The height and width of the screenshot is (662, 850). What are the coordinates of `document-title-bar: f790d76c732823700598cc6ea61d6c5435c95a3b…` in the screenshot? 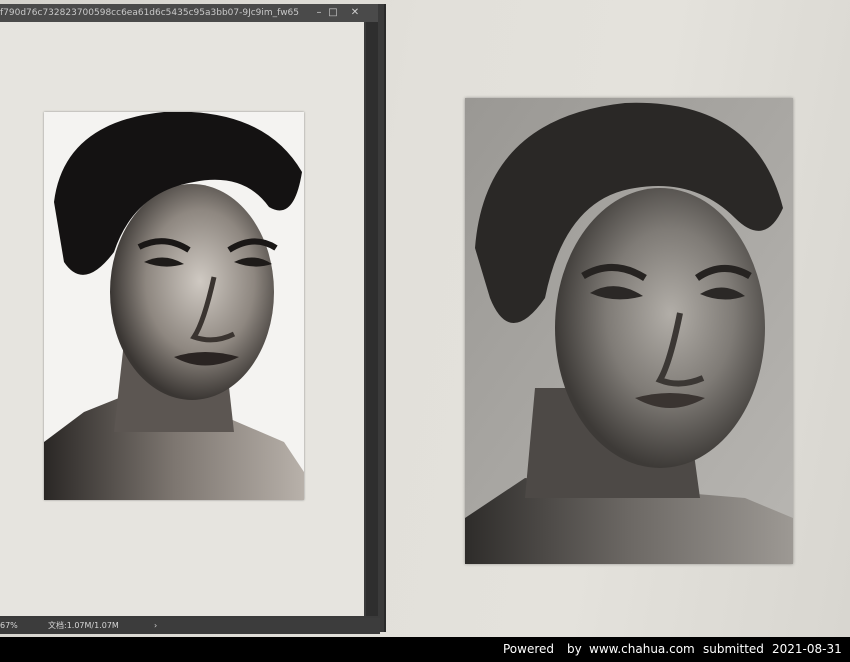 It's located at (189, 13).